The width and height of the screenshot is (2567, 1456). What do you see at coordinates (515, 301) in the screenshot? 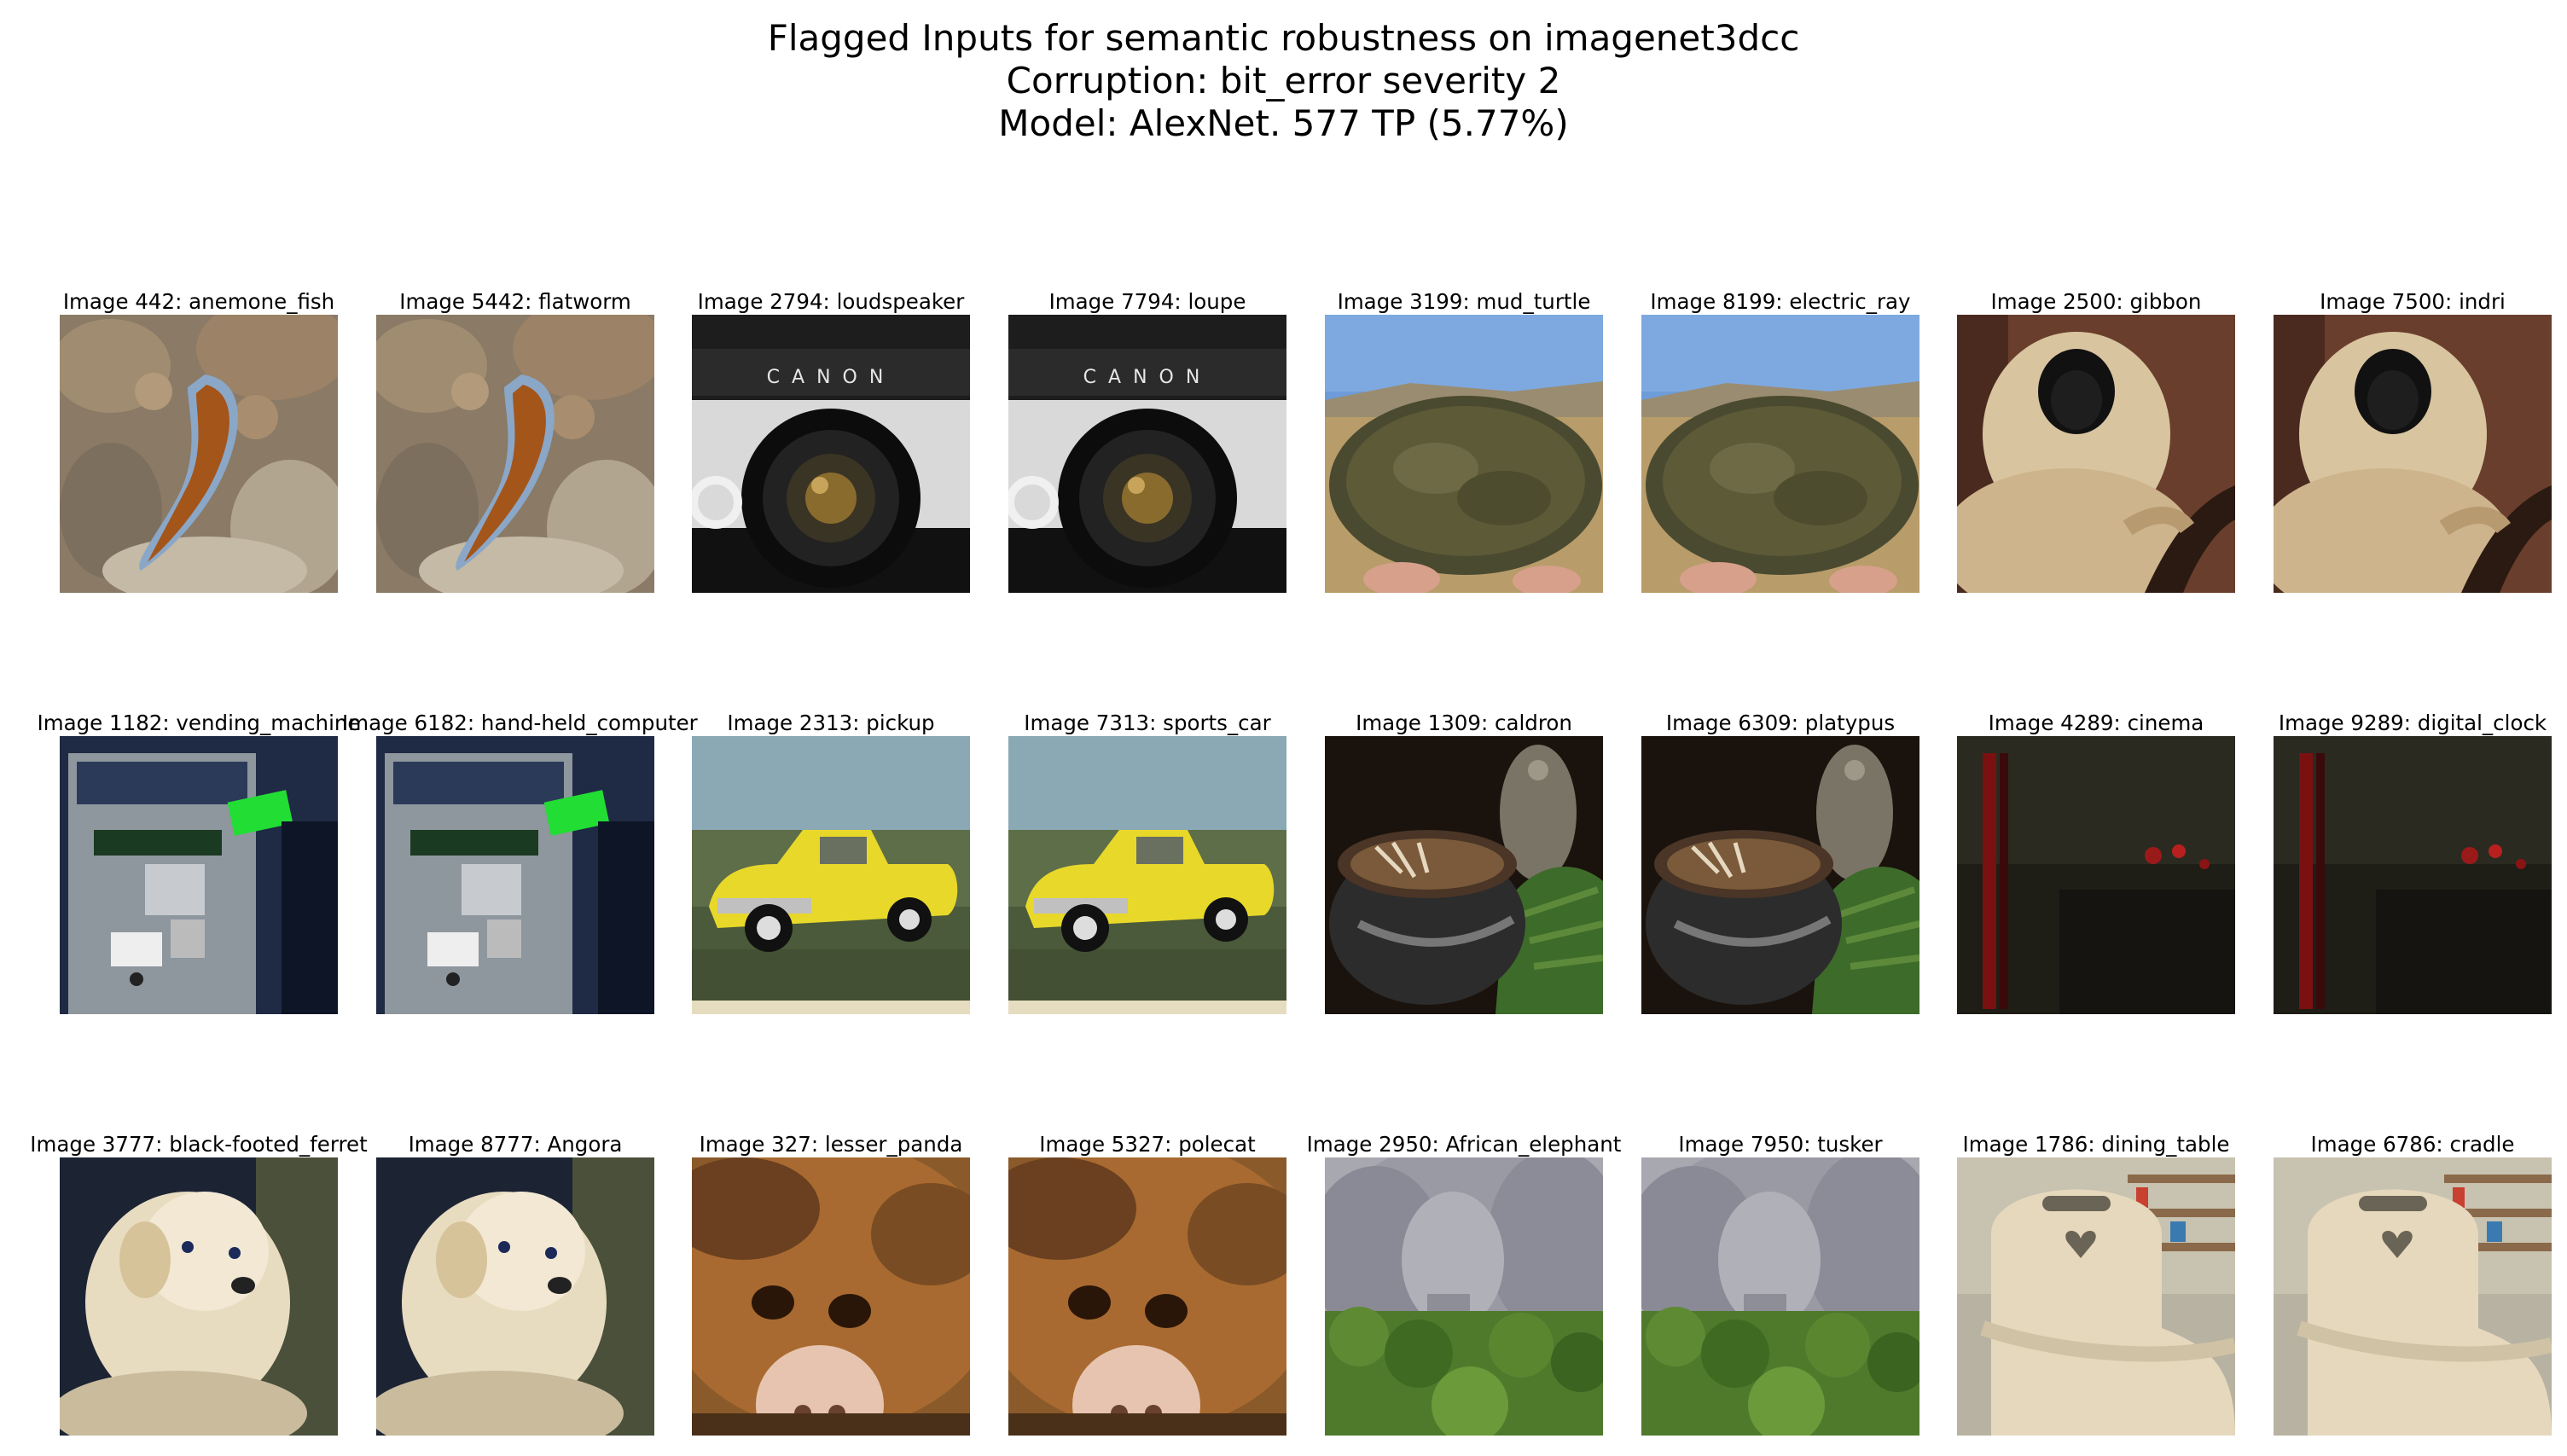
I see `image-caption: Image 5442: flatworm` at bounding box center [515, 301].